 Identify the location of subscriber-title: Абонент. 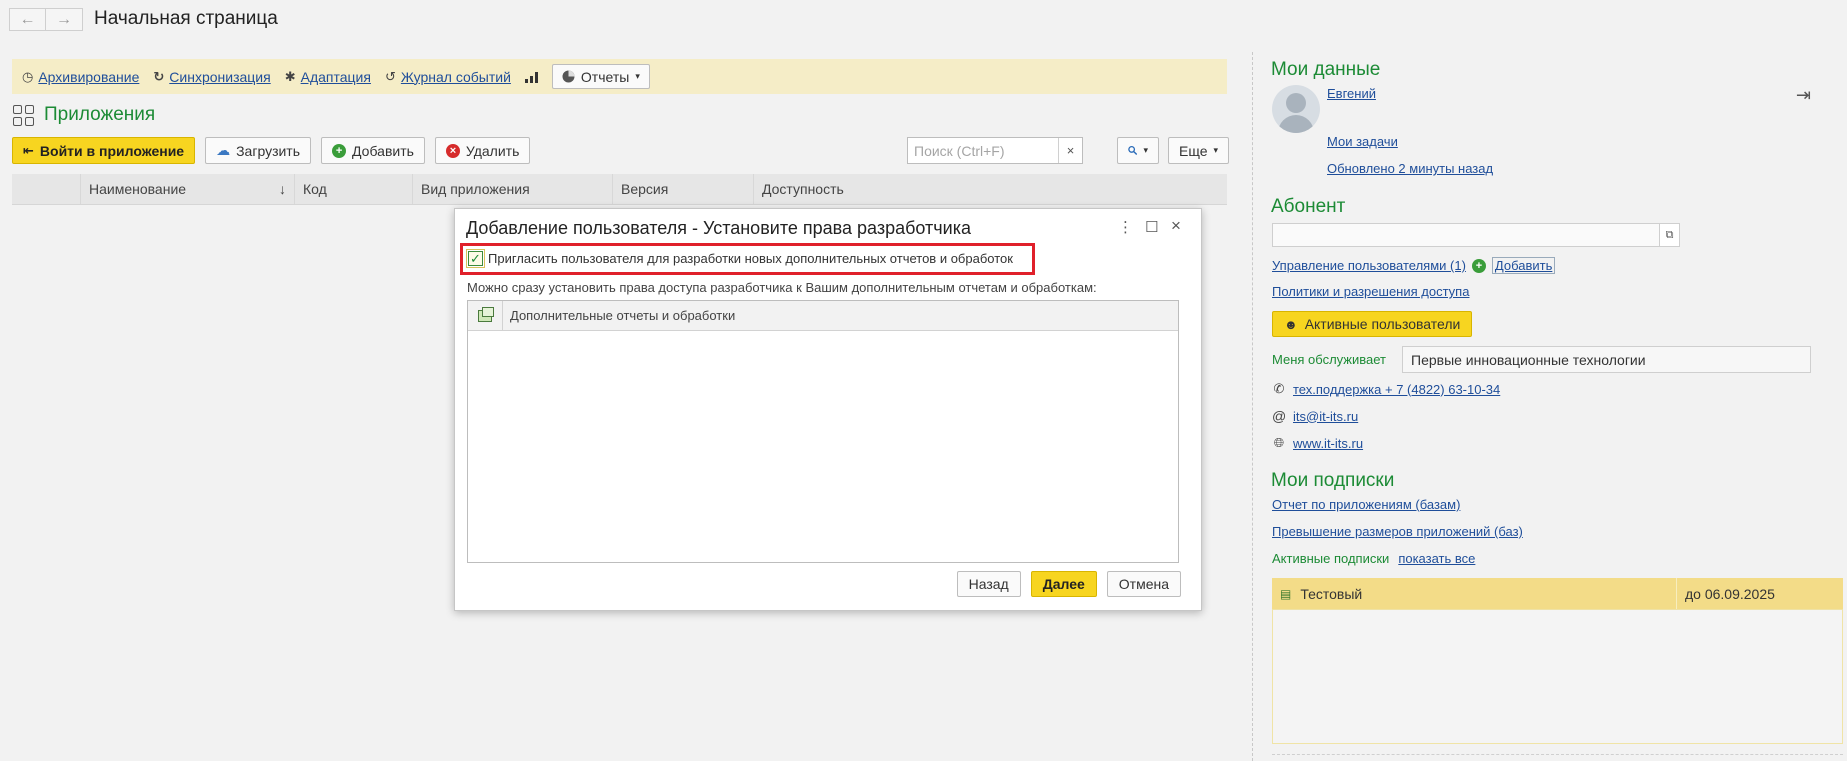
(1308, 206).